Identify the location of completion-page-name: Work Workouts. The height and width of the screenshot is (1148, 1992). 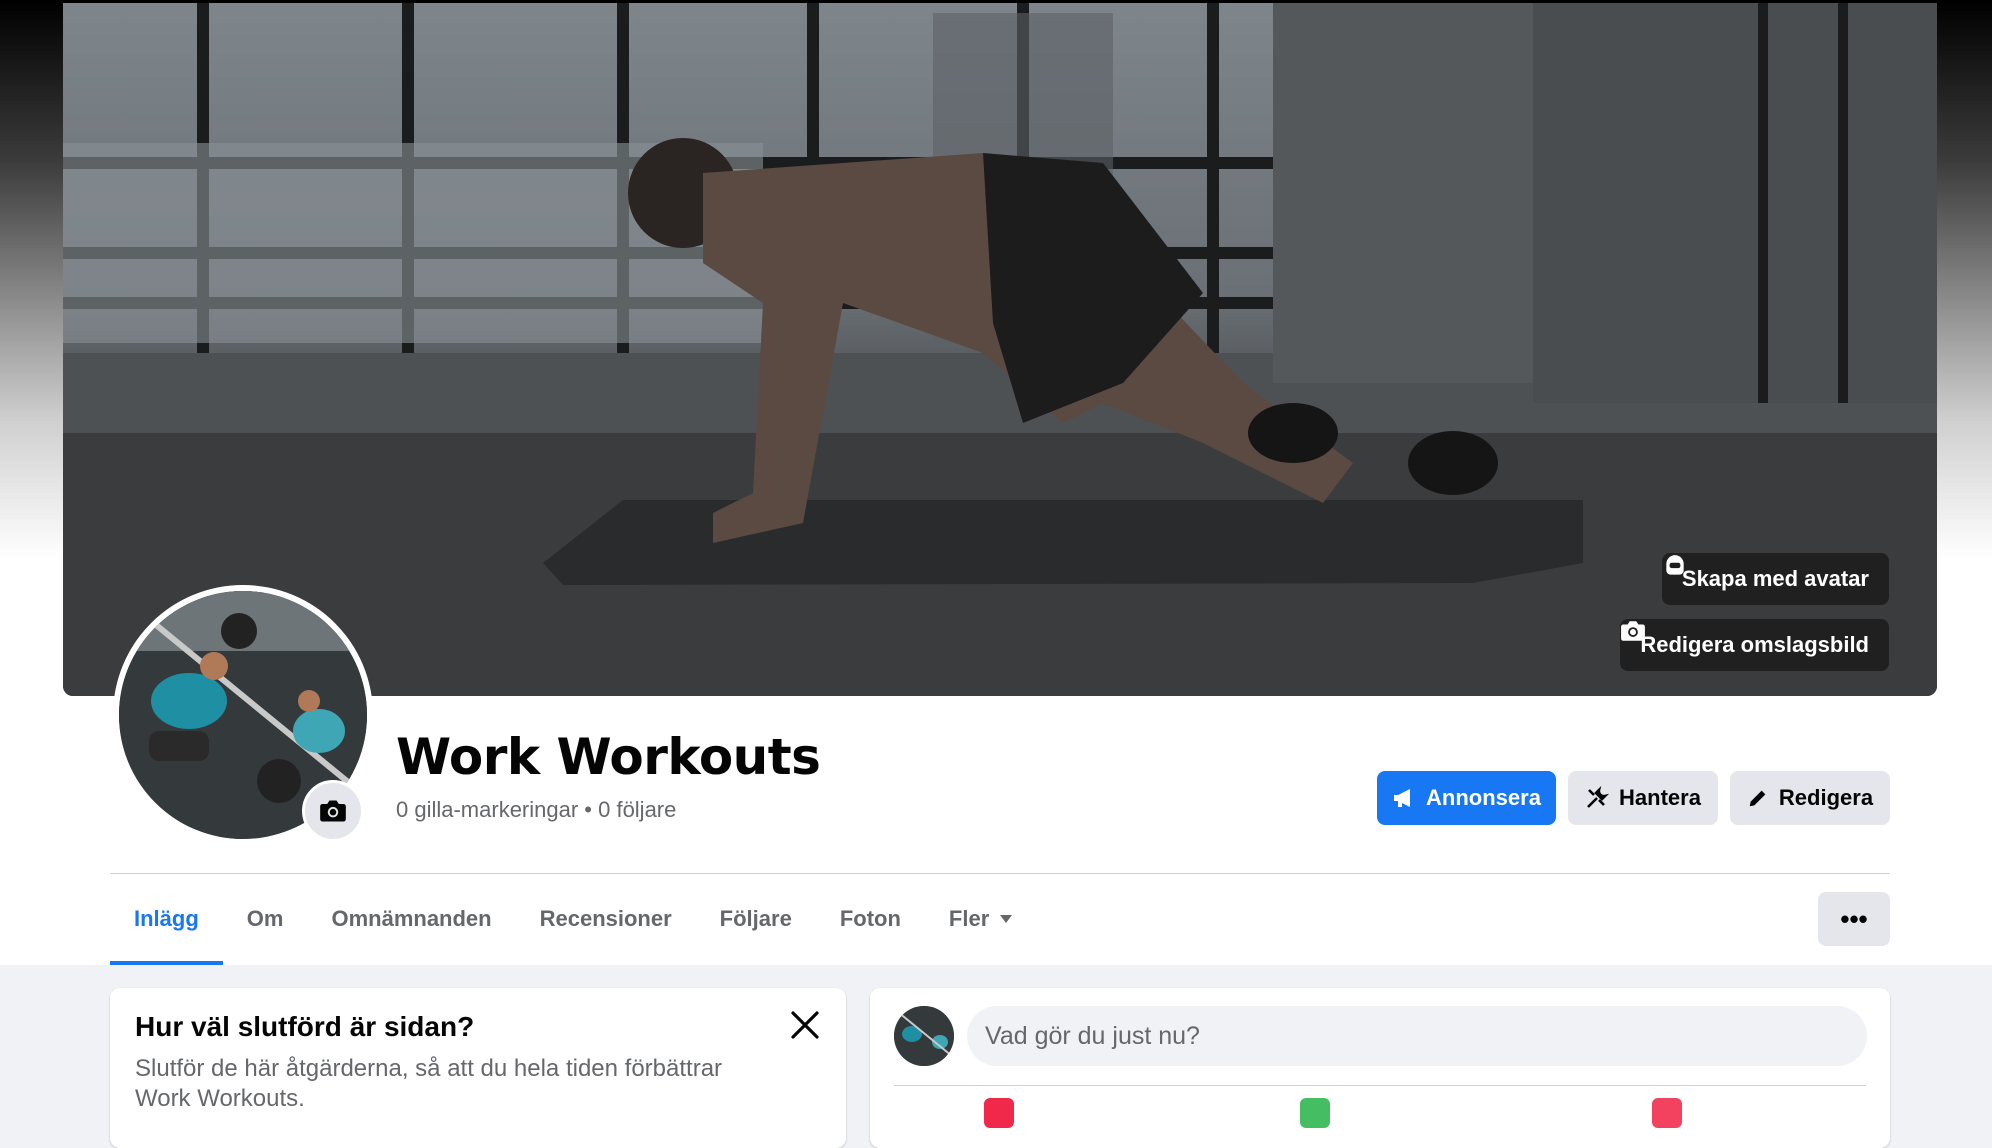
(217, 1098).